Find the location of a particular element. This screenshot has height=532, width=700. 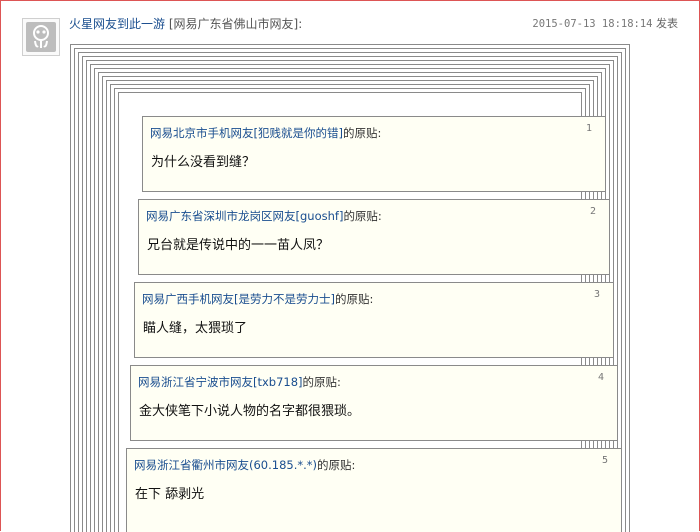

quoted-post-text: 在下 舔剥光 is located at coordinates (170, 494).